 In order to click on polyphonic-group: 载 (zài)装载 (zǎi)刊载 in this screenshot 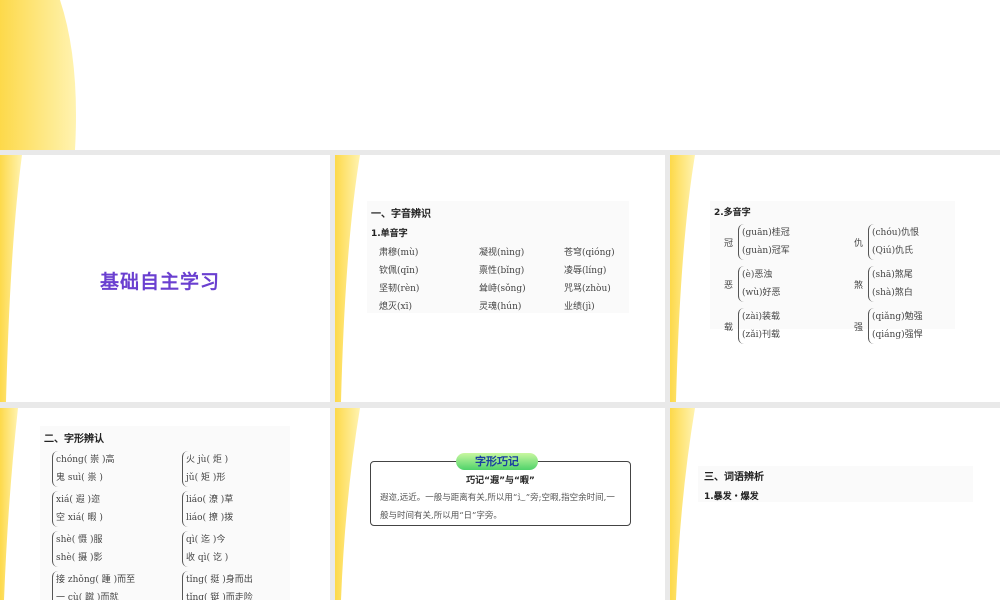, I will do `click(789, 326)`.